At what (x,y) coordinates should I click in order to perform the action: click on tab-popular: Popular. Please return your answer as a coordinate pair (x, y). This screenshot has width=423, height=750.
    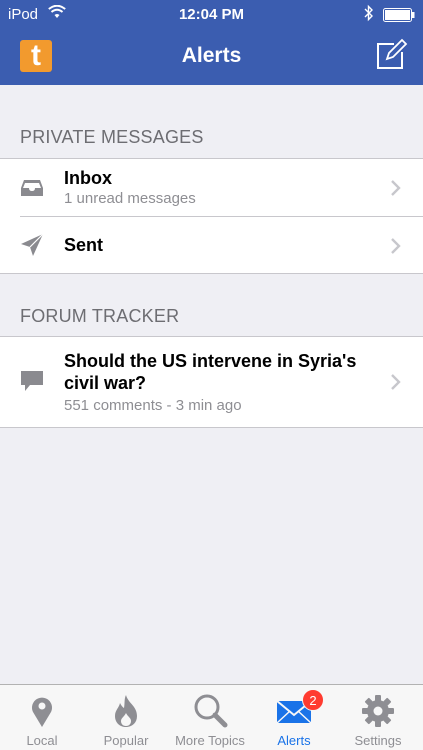
    Looking at the image, I should click on (126, 717).